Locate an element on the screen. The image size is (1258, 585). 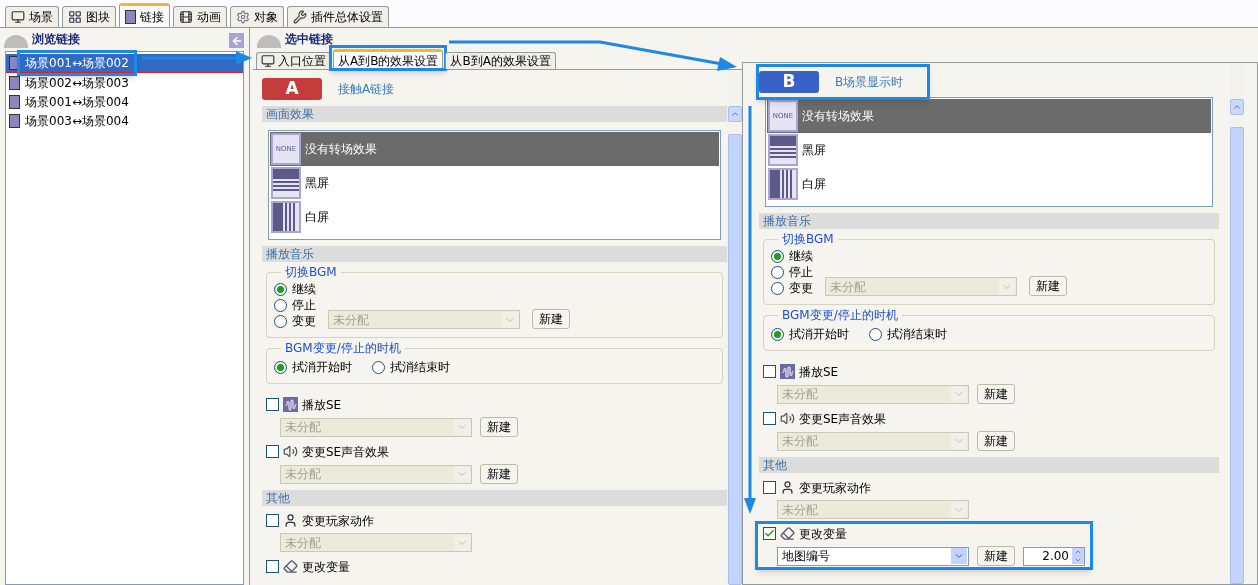
panel-subtitle: 接触A链接 is located at coordinates (366, 89).